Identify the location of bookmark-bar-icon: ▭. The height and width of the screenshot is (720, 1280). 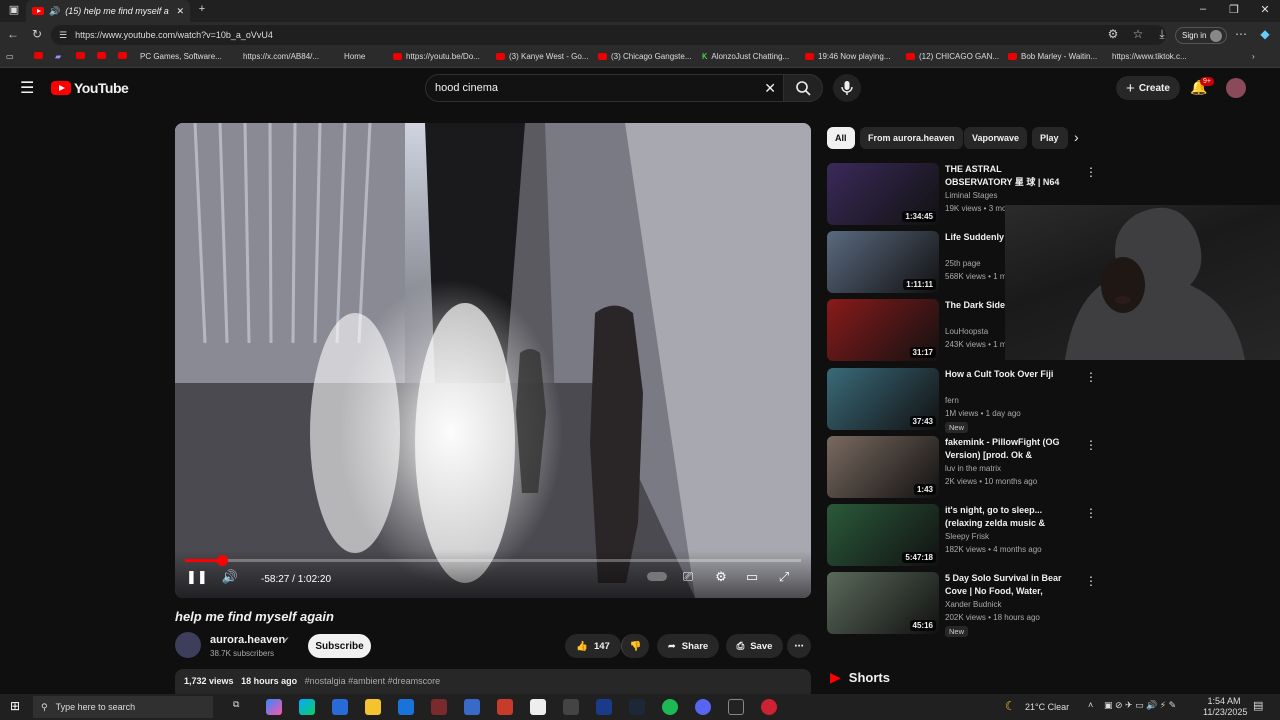
(10, 56).